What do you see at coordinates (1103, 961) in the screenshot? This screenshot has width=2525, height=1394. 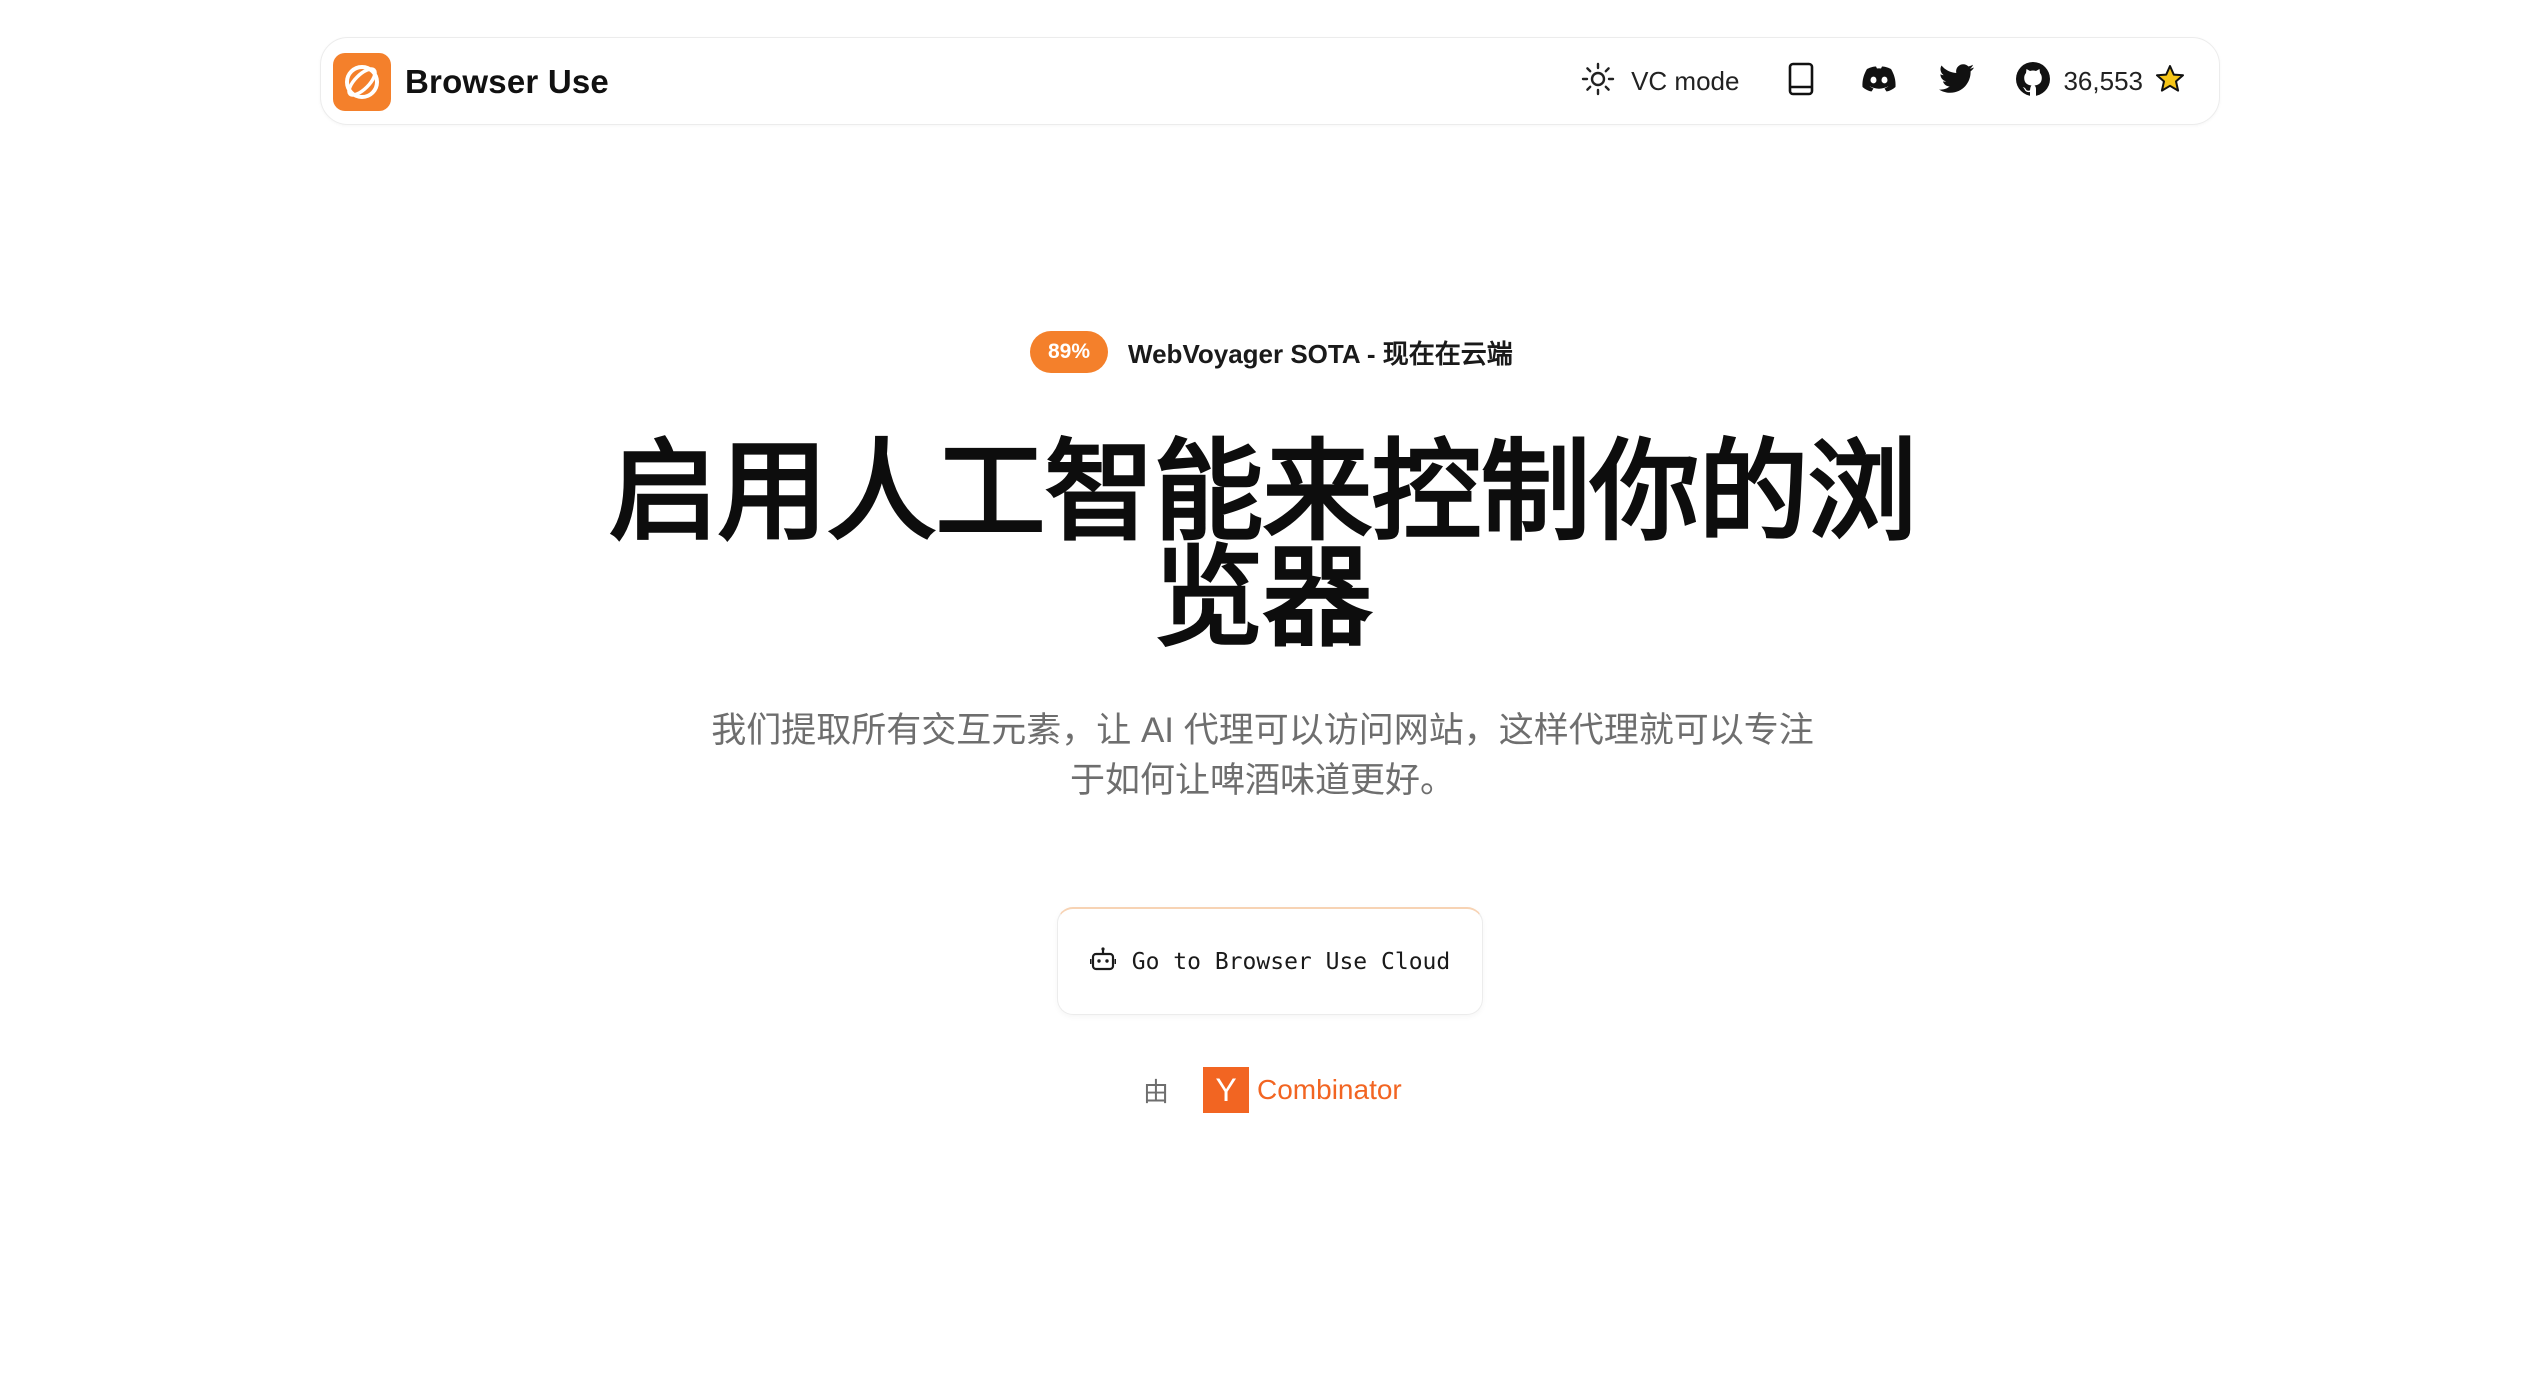 I see `bot-icon` at bounding box center [1103, 961].